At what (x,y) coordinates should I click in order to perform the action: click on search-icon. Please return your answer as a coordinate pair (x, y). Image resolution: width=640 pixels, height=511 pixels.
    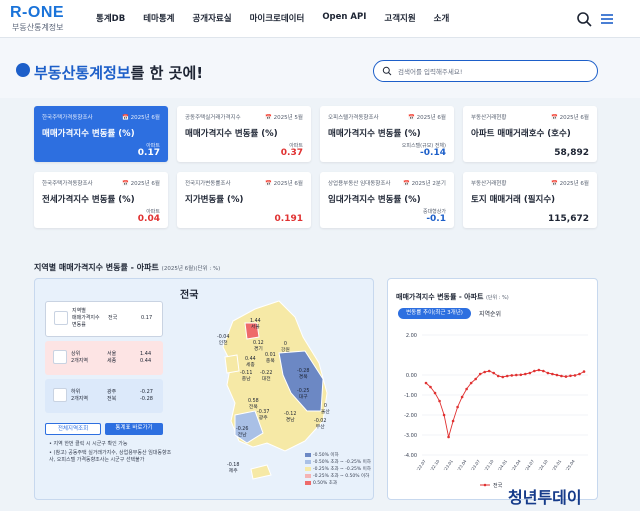
    Looking at the image, I should click on (584, 19).